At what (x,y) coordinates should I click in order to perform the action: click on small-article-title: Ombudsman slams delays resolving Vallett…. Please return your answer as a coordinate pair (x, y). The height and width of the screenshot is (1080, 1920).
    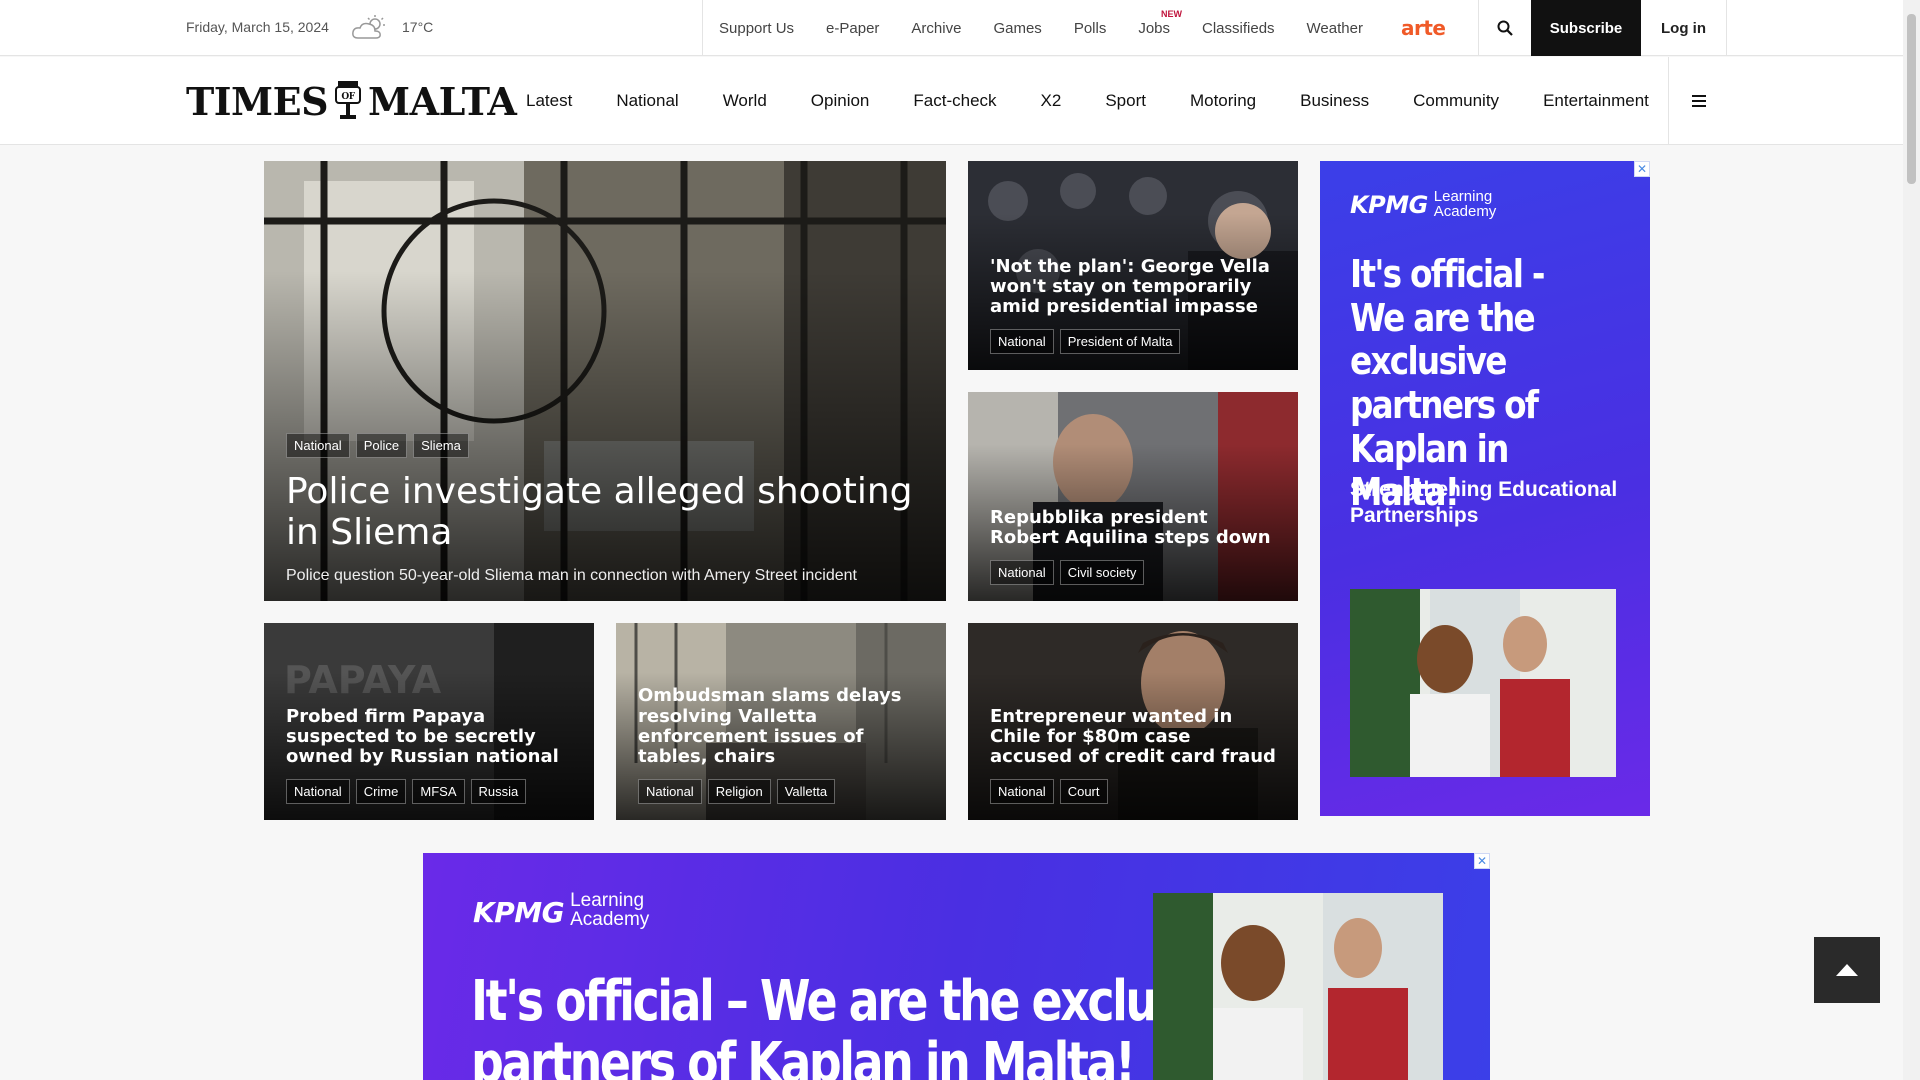
    Looking at the image, I should click on (781, 726).